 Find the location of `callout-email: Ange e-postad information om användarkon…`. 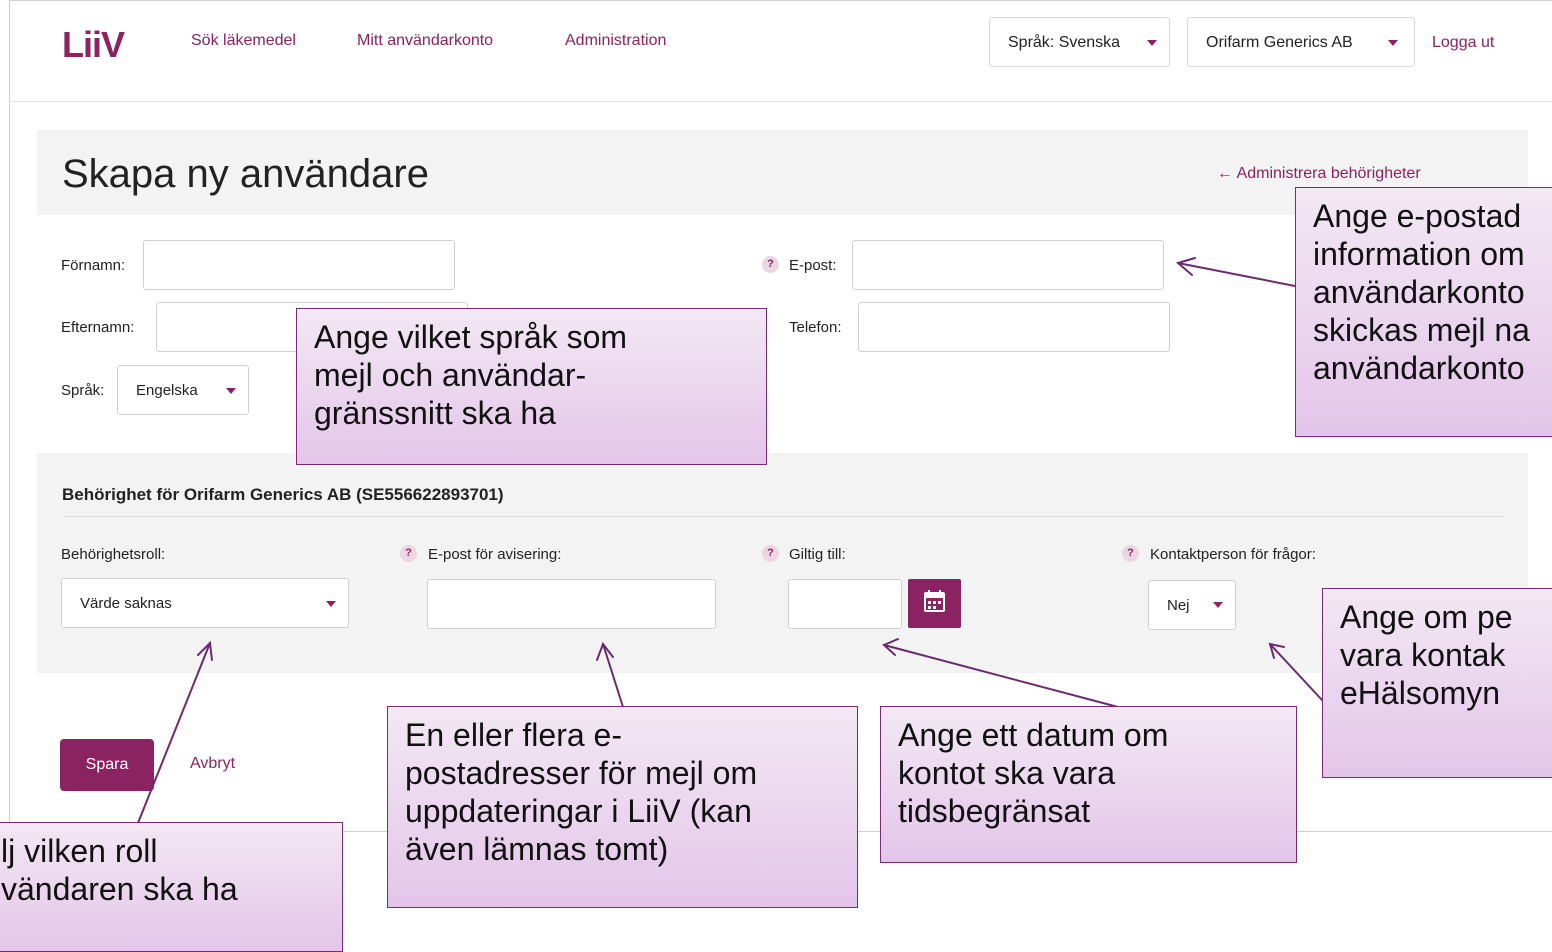

callout-email: Ange e-postad information om användarkon… is located at coordinates (1423, 312).